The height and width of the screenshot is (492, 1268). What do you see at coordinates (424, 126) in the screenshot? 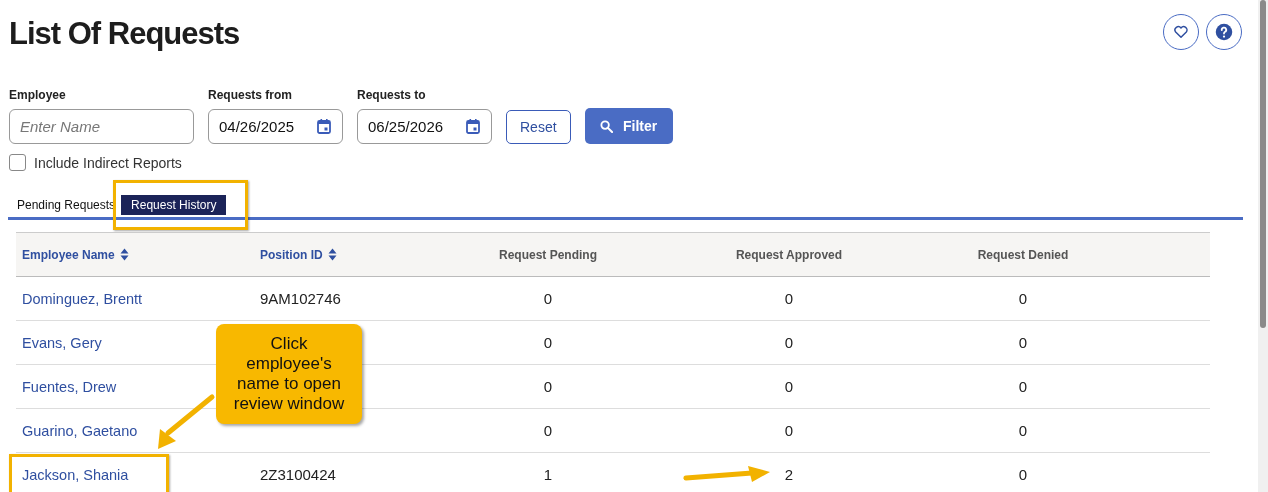
I see `date-field: 06/25/2026` at bounding box center [424, 126].